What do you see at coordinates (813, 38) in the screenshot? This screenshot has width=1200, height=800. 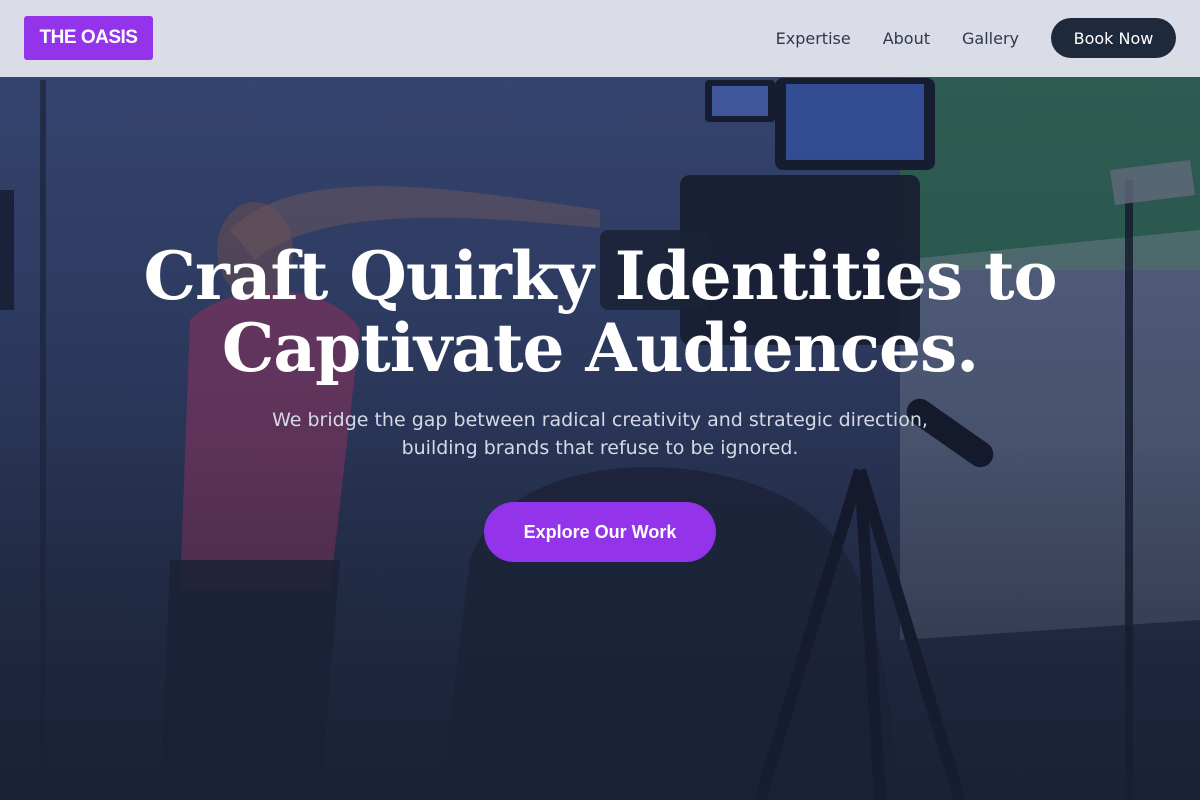 I see `nav-link-expertise: Expertise` at bounding box center [813, 38].